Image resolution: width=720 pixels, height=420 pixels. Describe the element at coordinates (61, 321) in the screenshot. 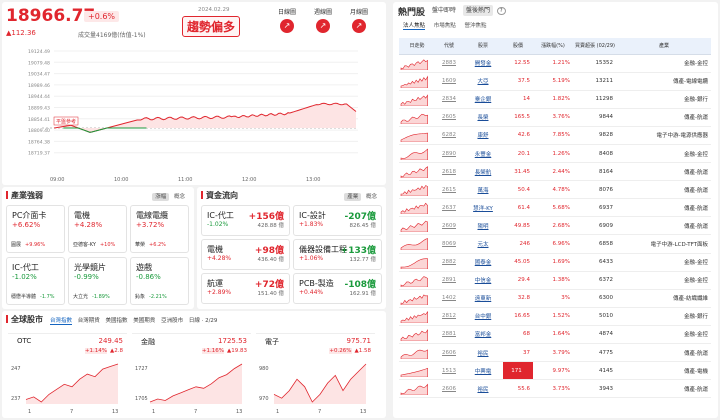

I see `tab-tw-index: 台灣指數` at that location.